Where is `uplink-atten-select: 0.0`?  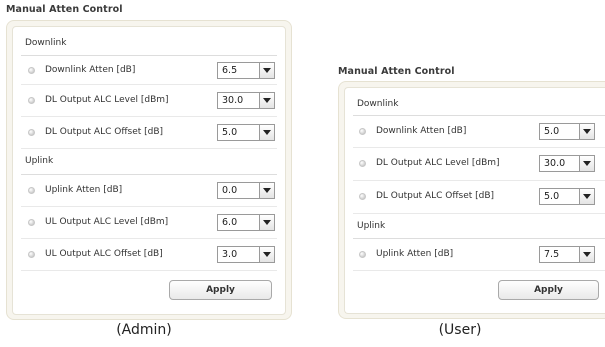 uplink-atten-select: 0.0 is located at coordinates (246, 190).